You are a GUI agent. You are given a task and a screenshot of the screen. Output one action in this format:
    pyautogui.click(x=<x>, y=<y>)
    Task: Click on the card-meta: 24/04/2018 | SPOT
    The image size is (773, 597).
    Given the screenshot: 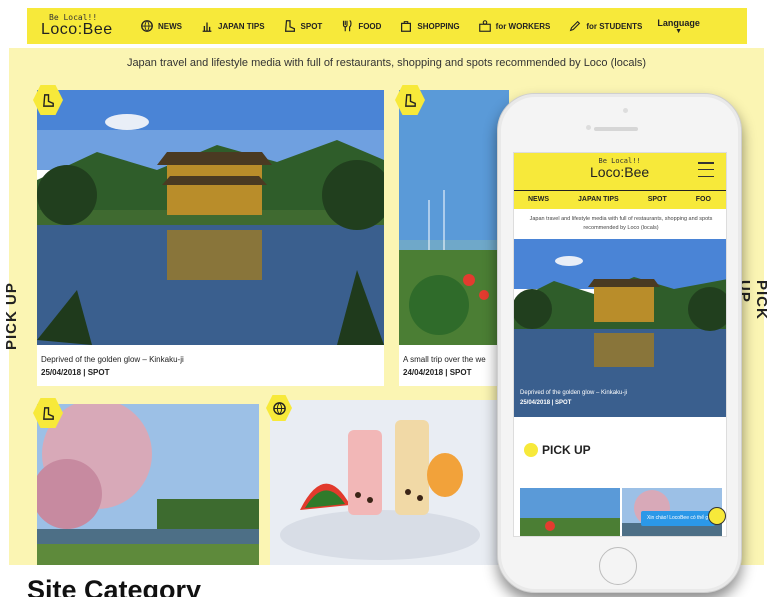 What is the action you would take?
    pyautogui.click(x=437, y=372)
    